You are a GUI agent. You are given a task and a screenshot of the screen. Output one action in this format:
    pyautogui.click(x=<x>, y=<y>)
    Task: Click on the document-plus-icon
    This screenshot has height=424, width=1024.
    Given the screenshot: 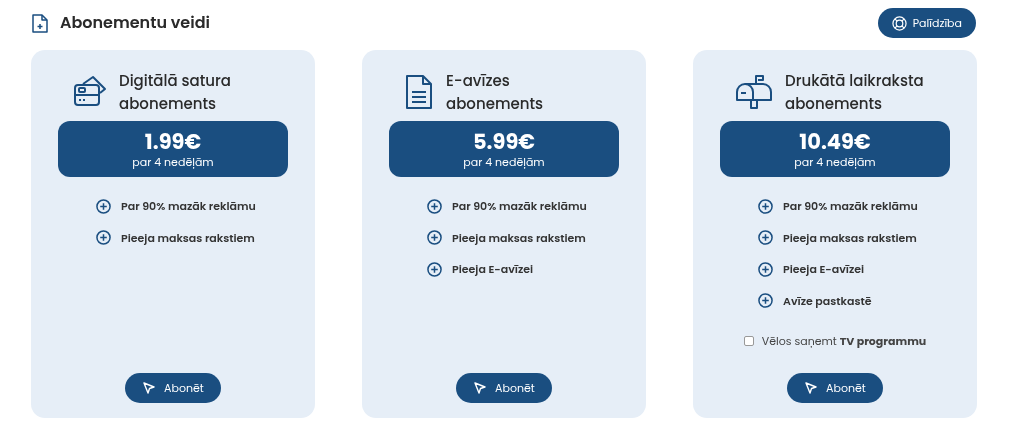 What is the action you would take?
    pyautogui.click(x=40, y=23)
    